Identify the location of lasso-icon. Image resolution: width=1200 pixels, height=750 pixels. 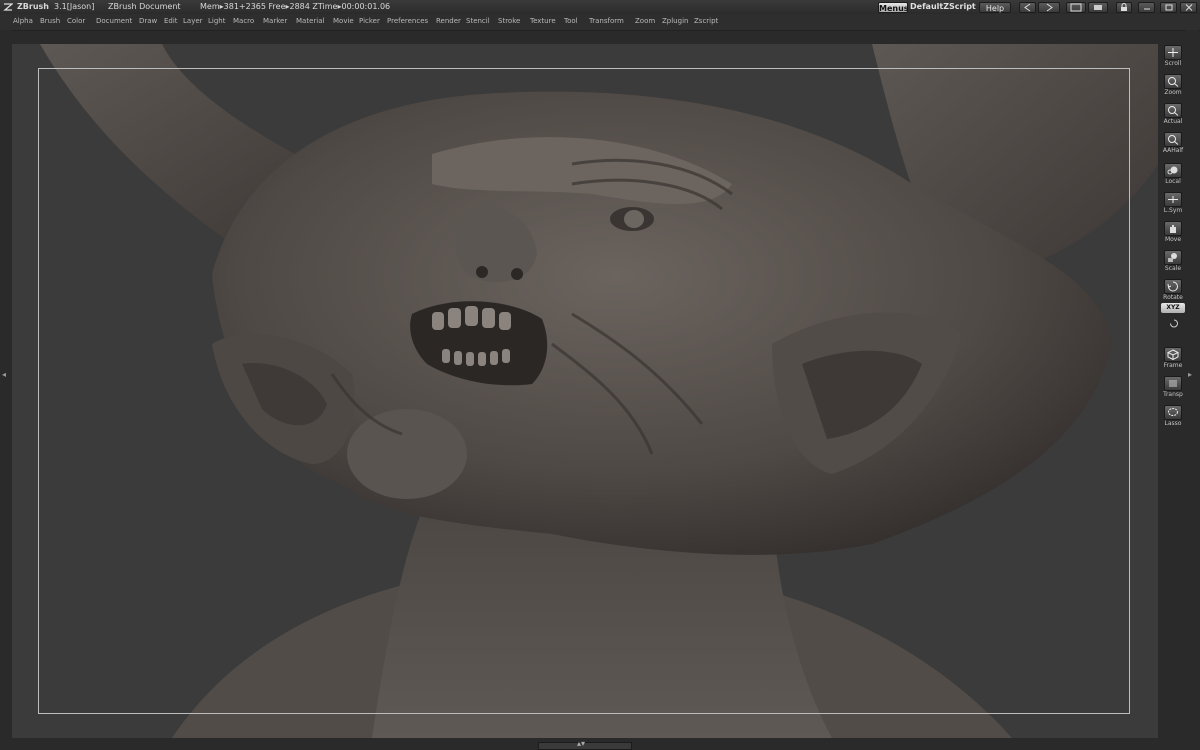
(1173, 412).